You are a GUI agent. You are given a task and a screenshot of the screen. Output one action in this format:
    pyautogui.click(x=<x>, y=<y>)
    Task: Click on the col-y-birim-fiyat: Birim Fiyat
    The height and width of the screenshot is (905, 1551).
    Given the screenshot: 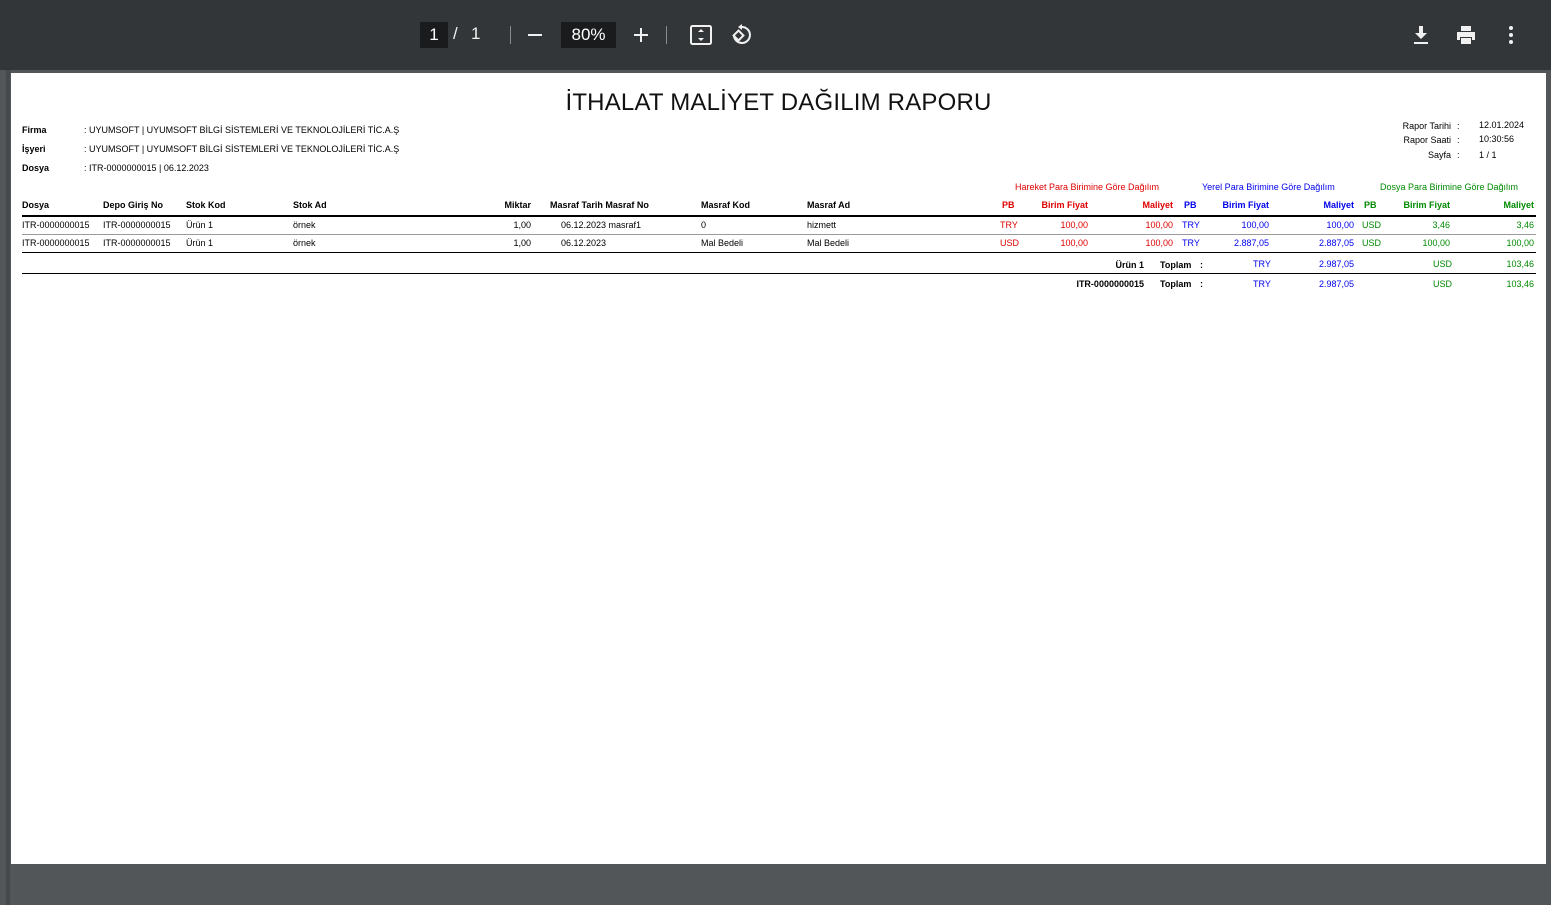 What is the action you would take?
    pyautogui.click(x=1245, y=205)
    